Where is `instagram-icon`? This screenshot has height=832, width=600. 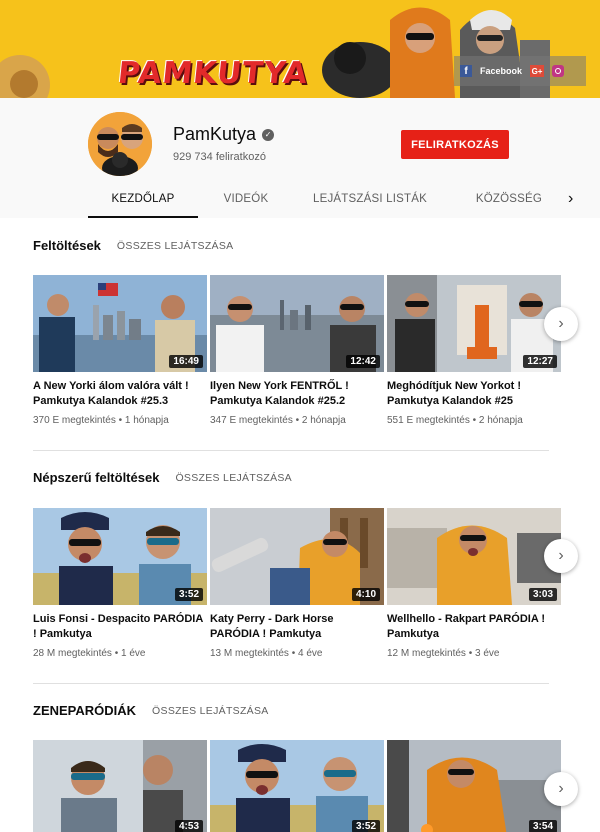 instagram-icon is located at coordinates (558, 71).